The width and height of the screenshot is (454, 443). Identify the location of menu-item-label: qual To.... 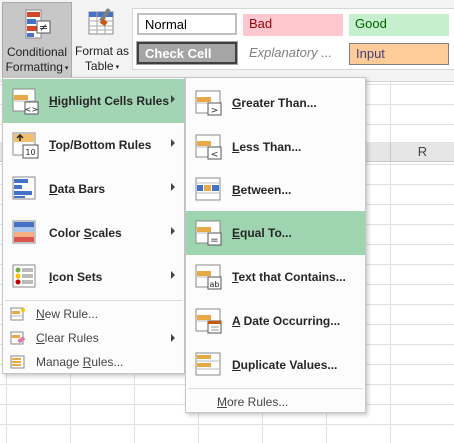
(266, 233).